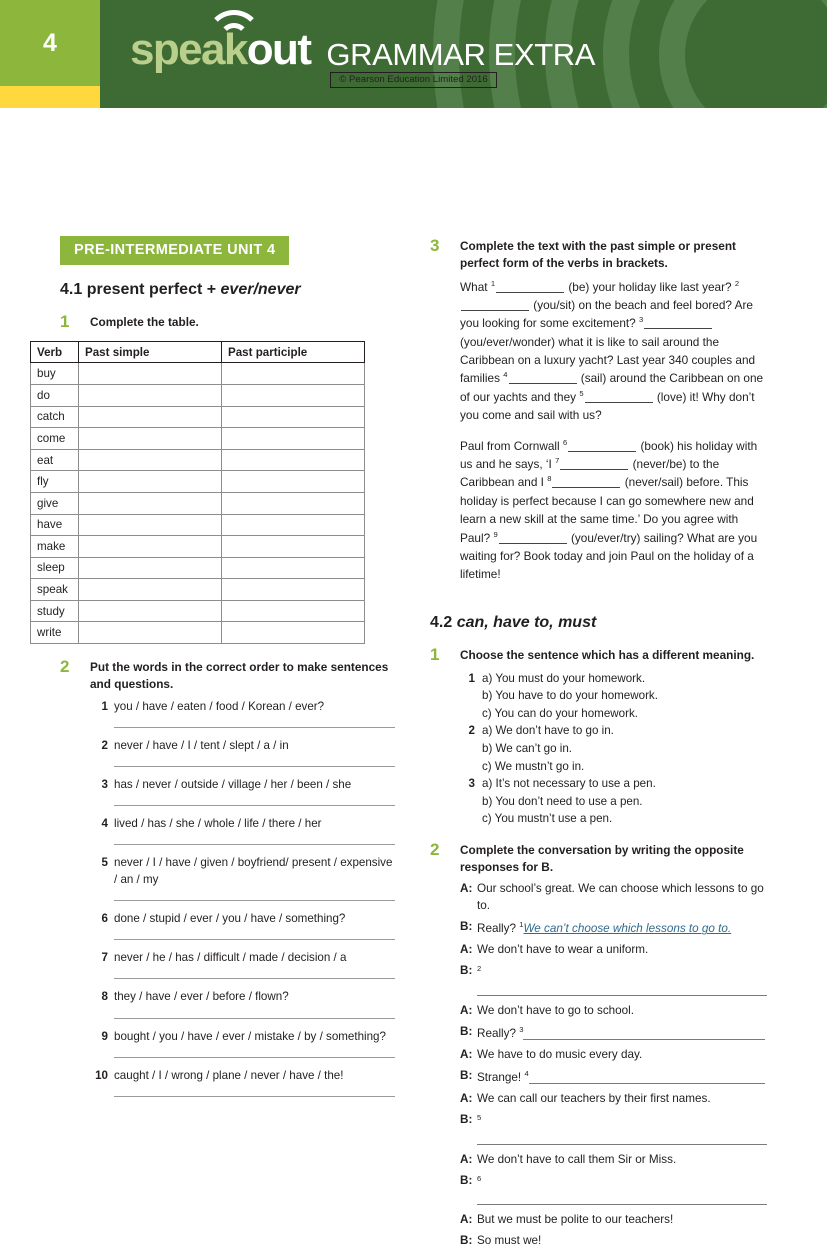  What do you see at coordinates (626, 714) in the screenshot?
I see `option-choice: c) You can do your homework.` at bounding box center [626, 714].